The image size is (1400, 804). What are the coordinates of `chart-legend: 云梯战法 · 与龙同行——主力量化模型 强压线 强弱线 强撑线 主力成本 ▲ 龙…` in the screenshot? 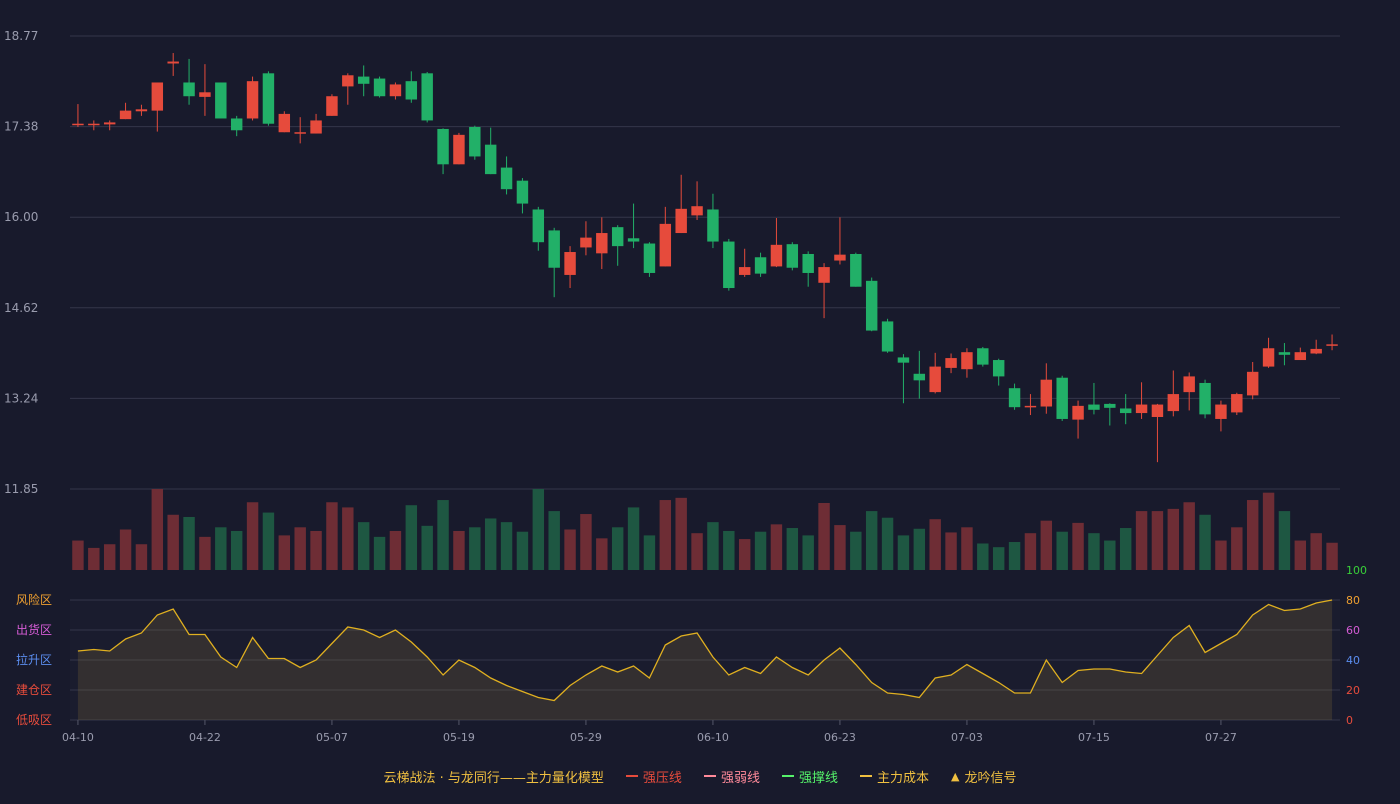 It's located at (700, 776).